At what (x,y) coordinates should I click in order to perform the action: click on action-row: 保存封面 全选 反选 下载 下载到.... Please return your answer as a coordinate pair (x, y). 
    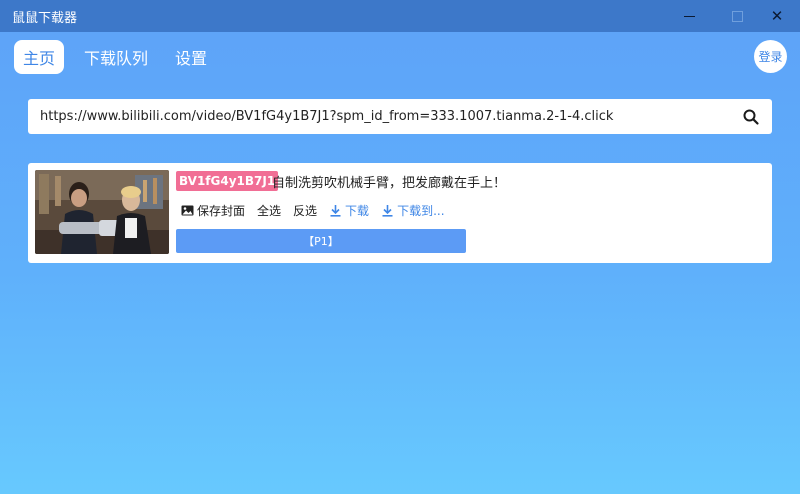
    Looking at the image, I should click on (319, 210).